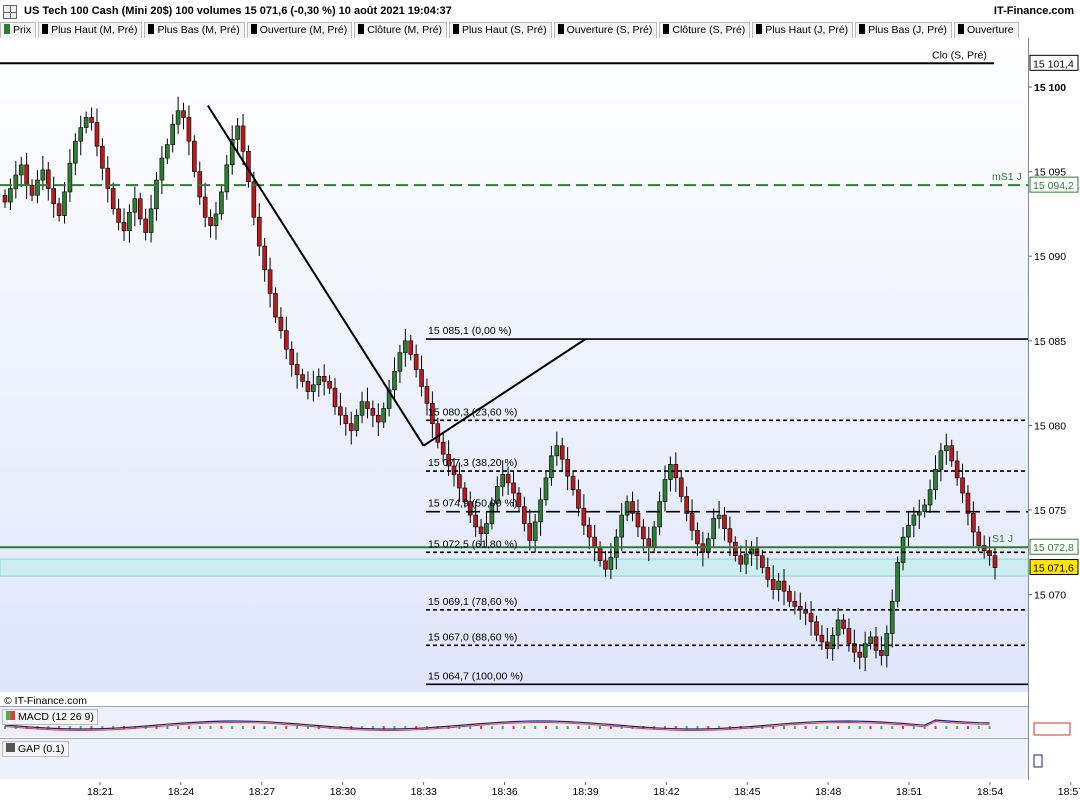 This screenshot has height=800, width=1080. I want to click on fibonacci-label: 15 069,1 (78,60 %), so click(472, 602).